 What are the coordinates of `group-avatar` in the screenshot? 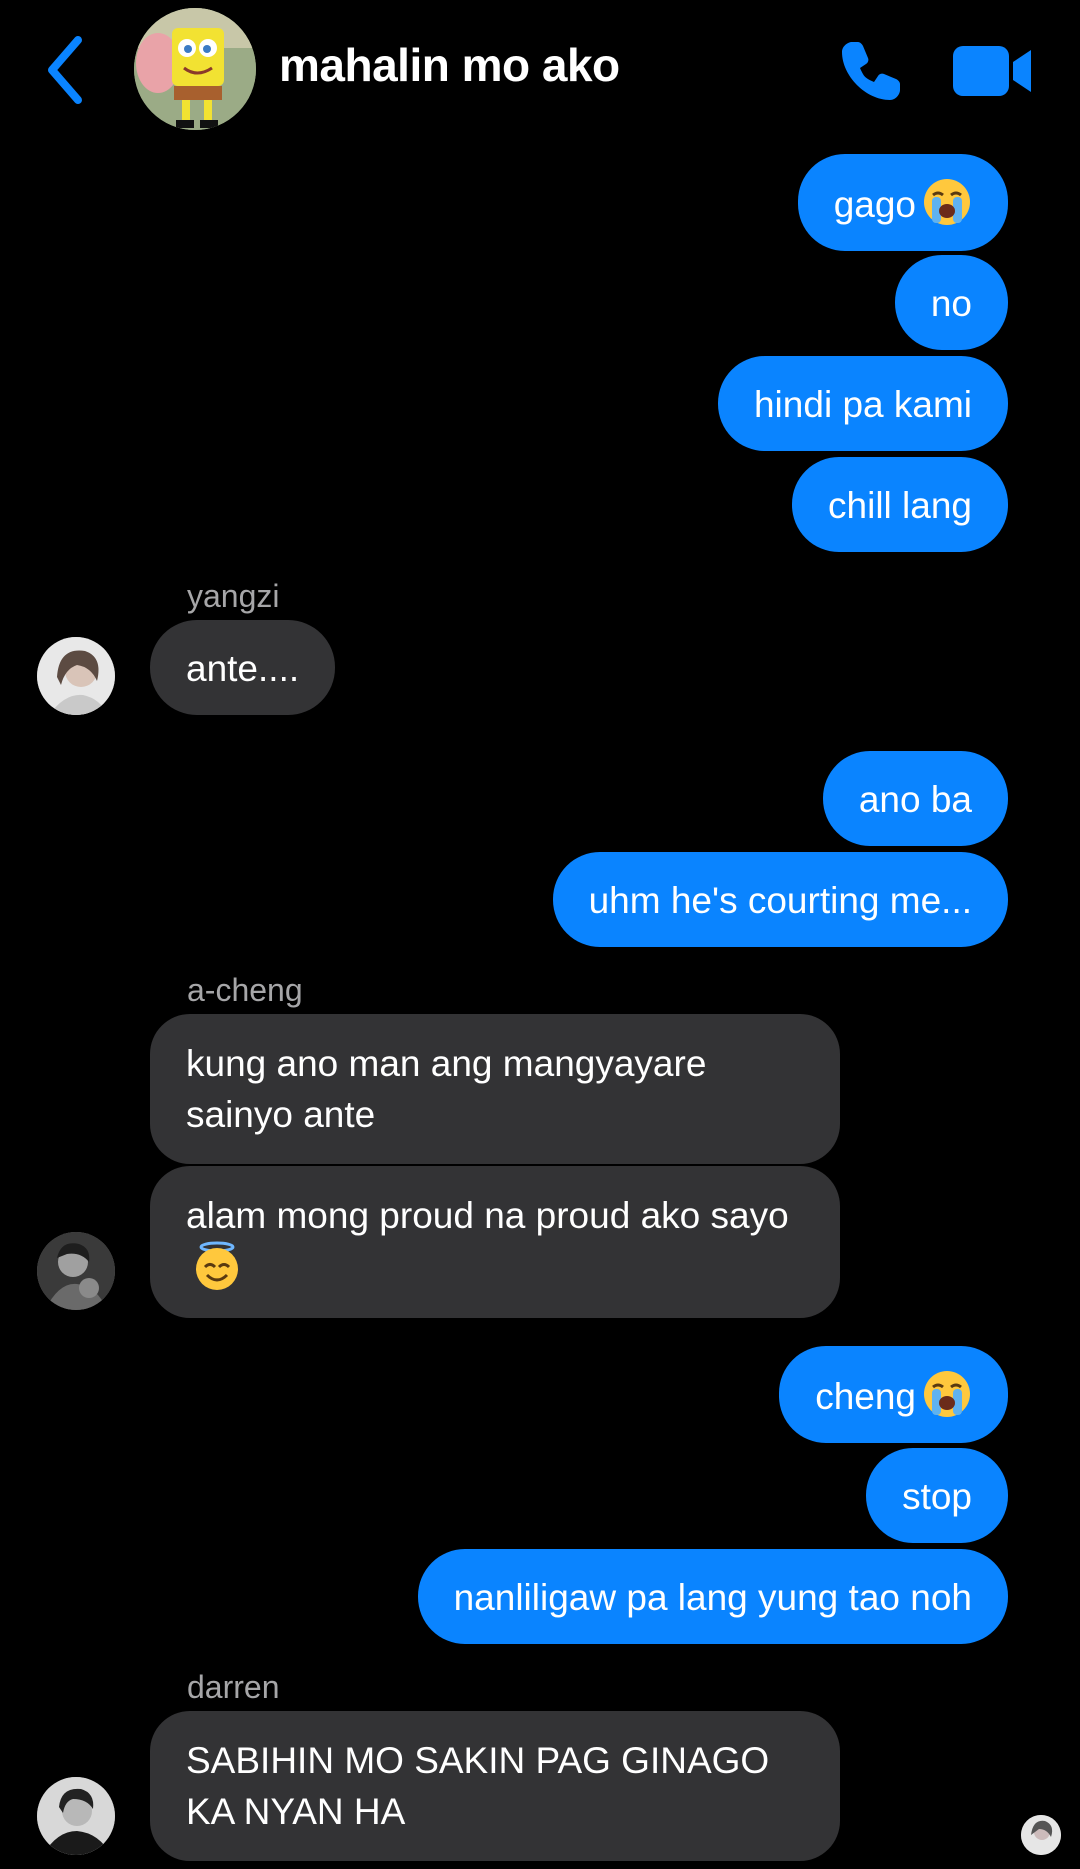 It's located at (195, 69).